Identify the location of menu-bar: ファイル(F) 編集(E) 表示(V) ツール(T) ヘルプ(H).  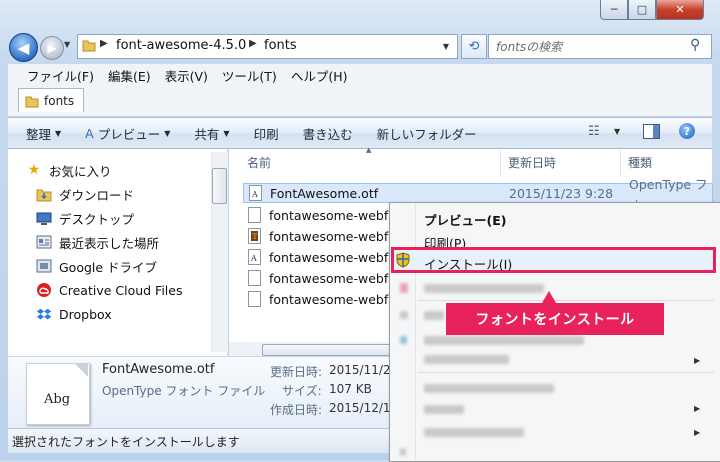
(360, 75).